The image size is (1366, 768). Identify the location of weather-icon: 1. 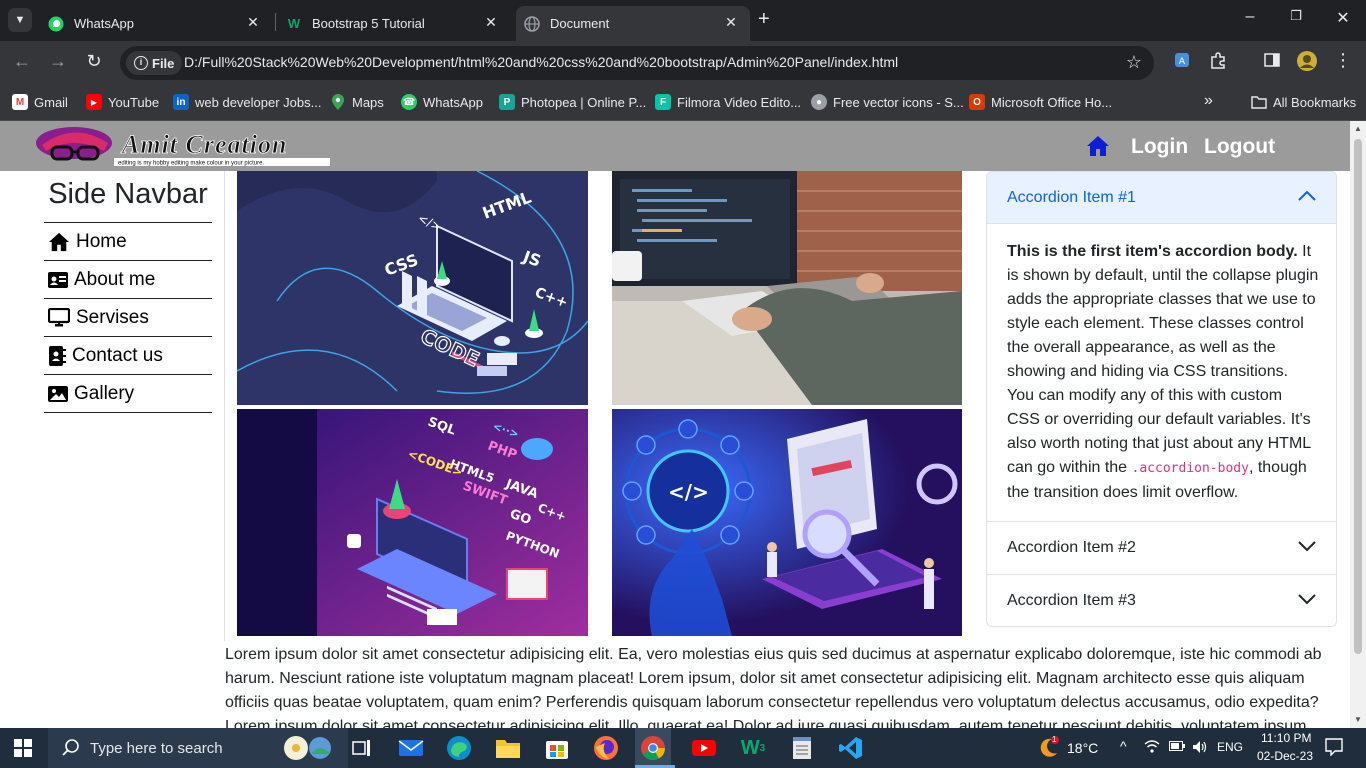
(1048, 750).